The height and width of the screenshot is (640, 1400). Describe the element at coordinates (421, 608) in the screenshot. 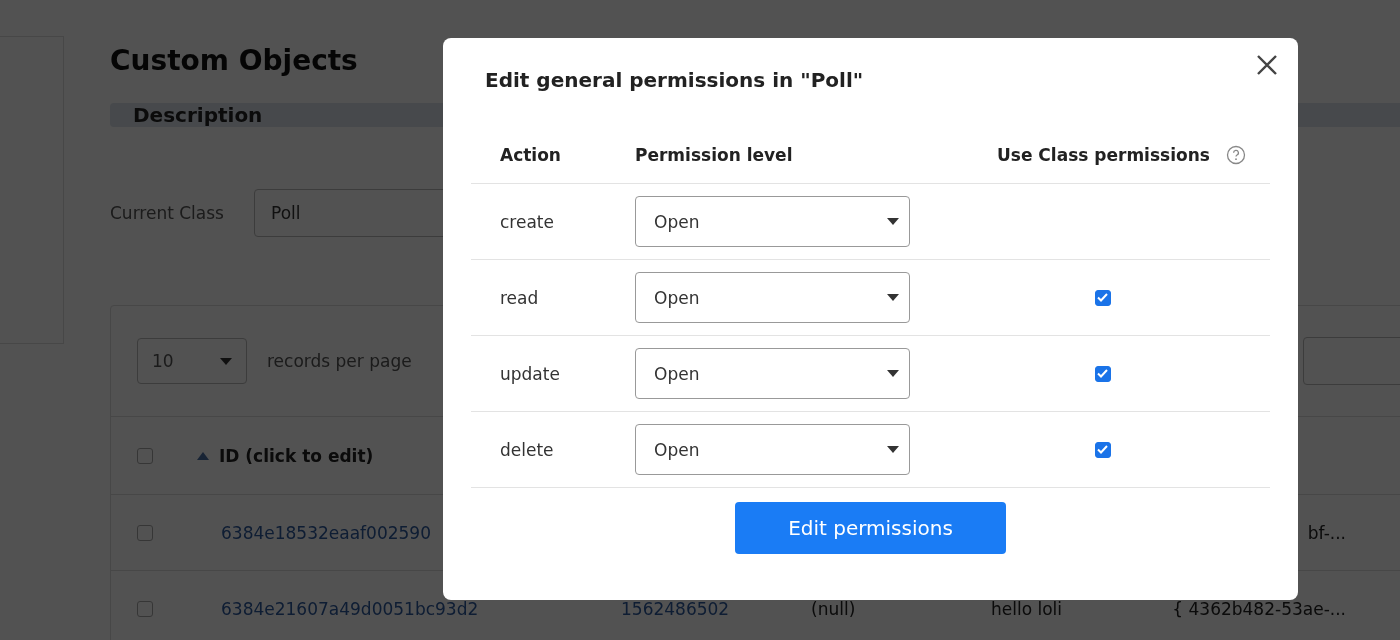

I see `id-link: 6384e21607a49d0051bc93d2` at that location.